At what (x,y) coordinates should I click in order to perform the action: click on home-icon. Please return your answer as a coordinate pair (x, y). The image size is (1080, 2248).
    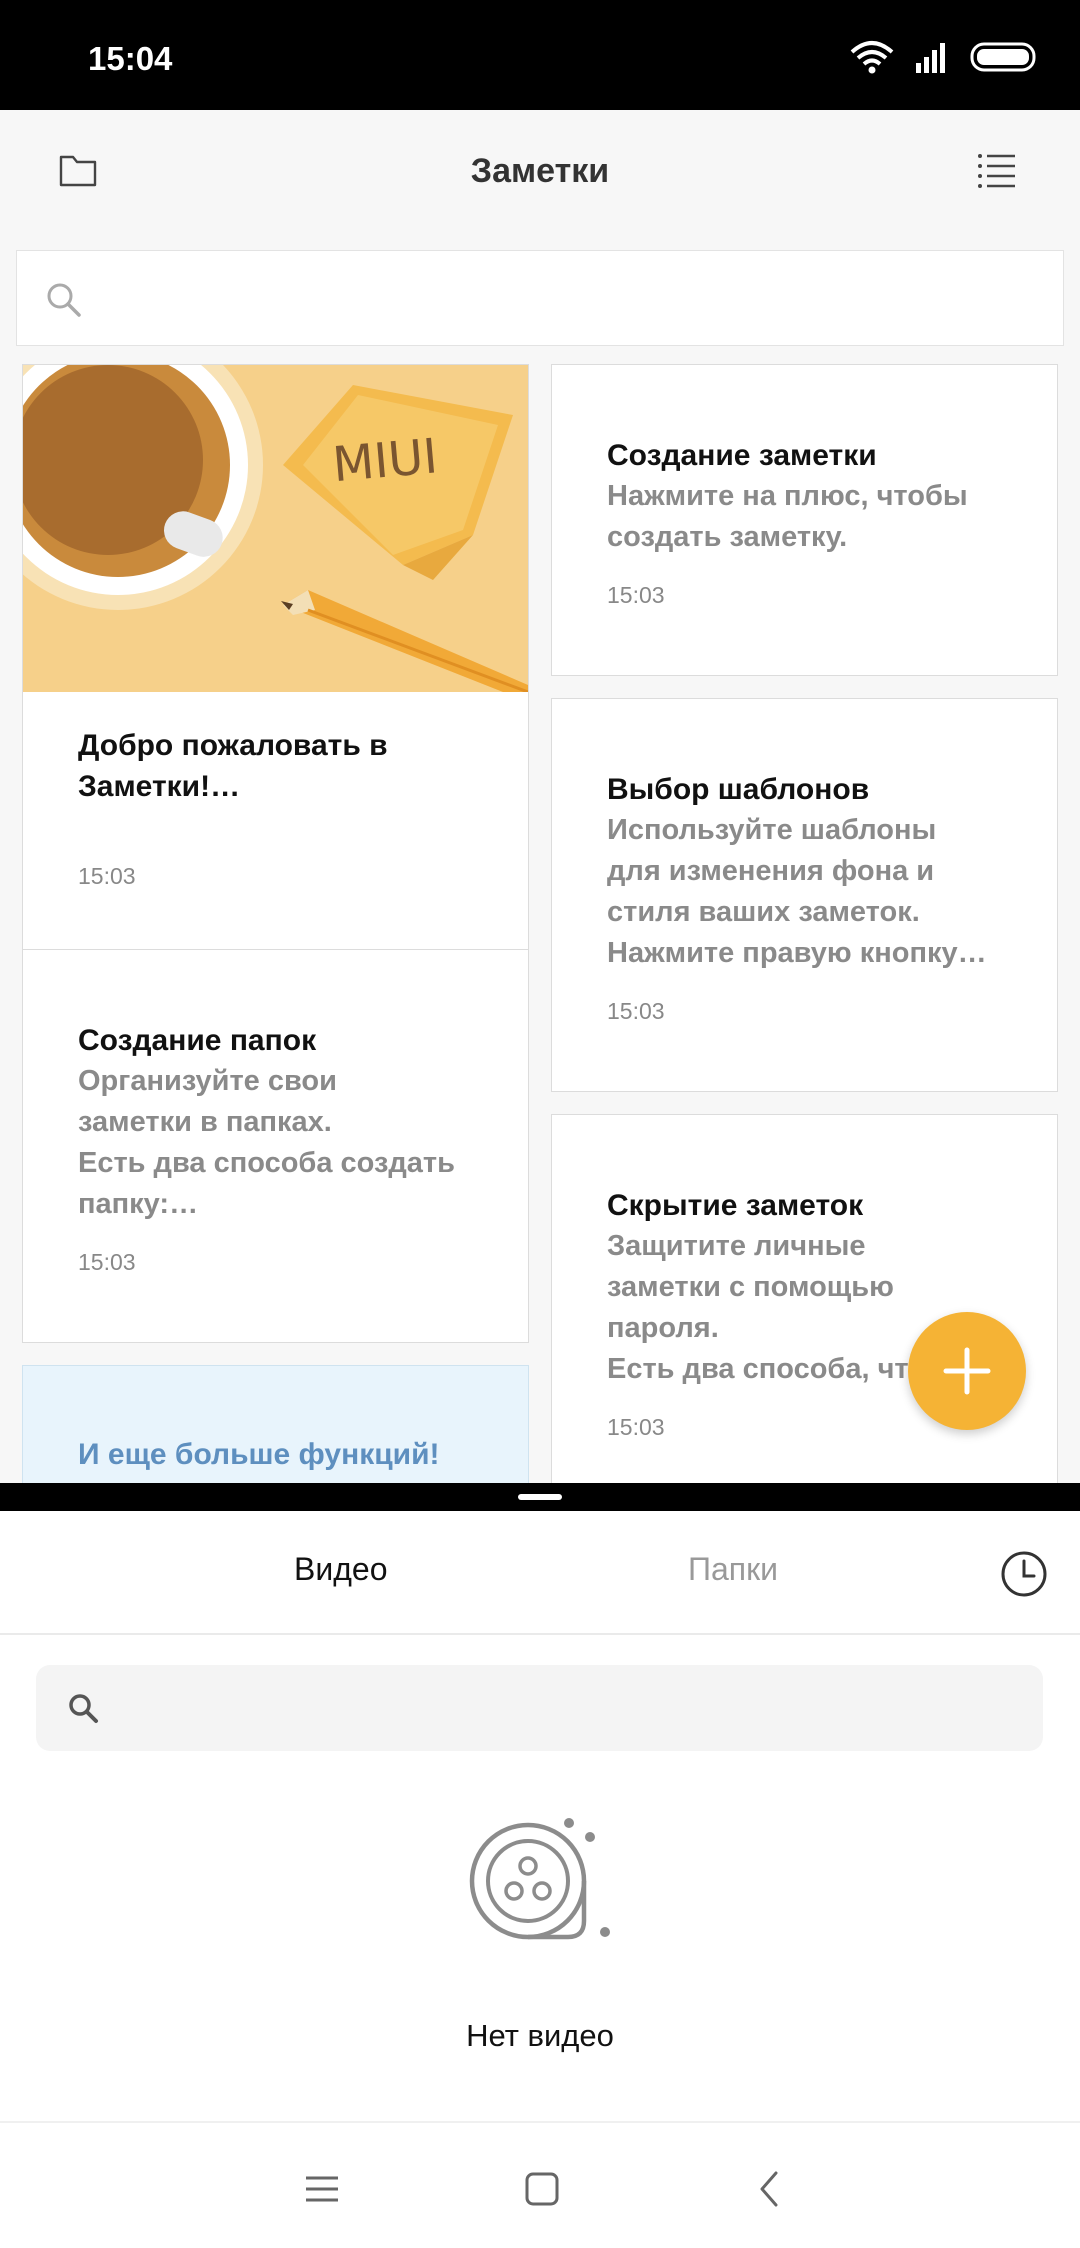
    Looking at the image, I should click on (542, 2189).